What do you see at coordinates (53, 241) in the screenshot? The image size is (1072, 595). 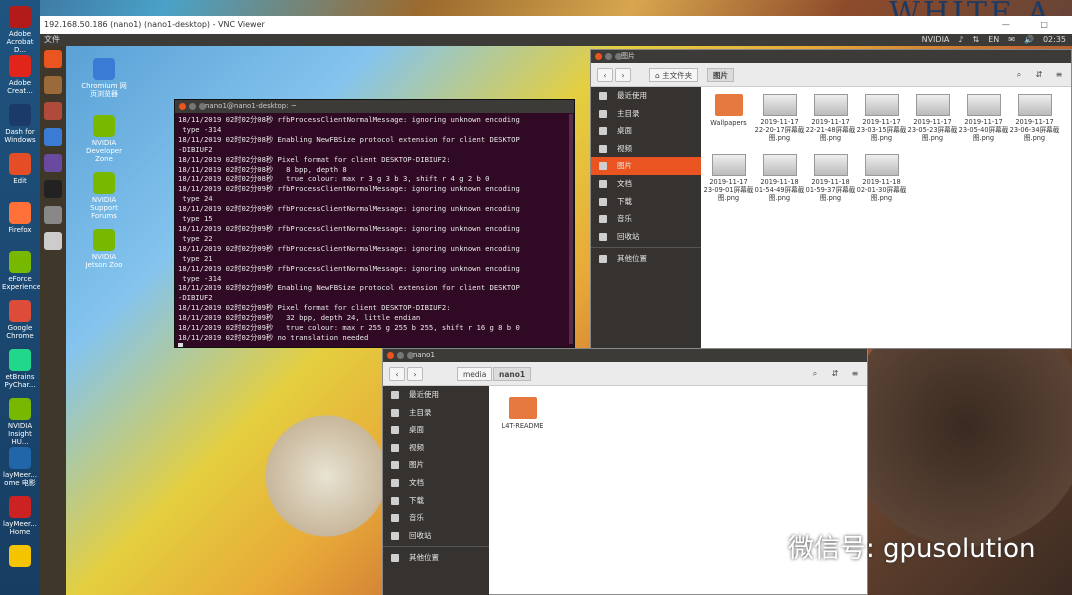 I see `drive-icon` at bounding box center [53, 241].